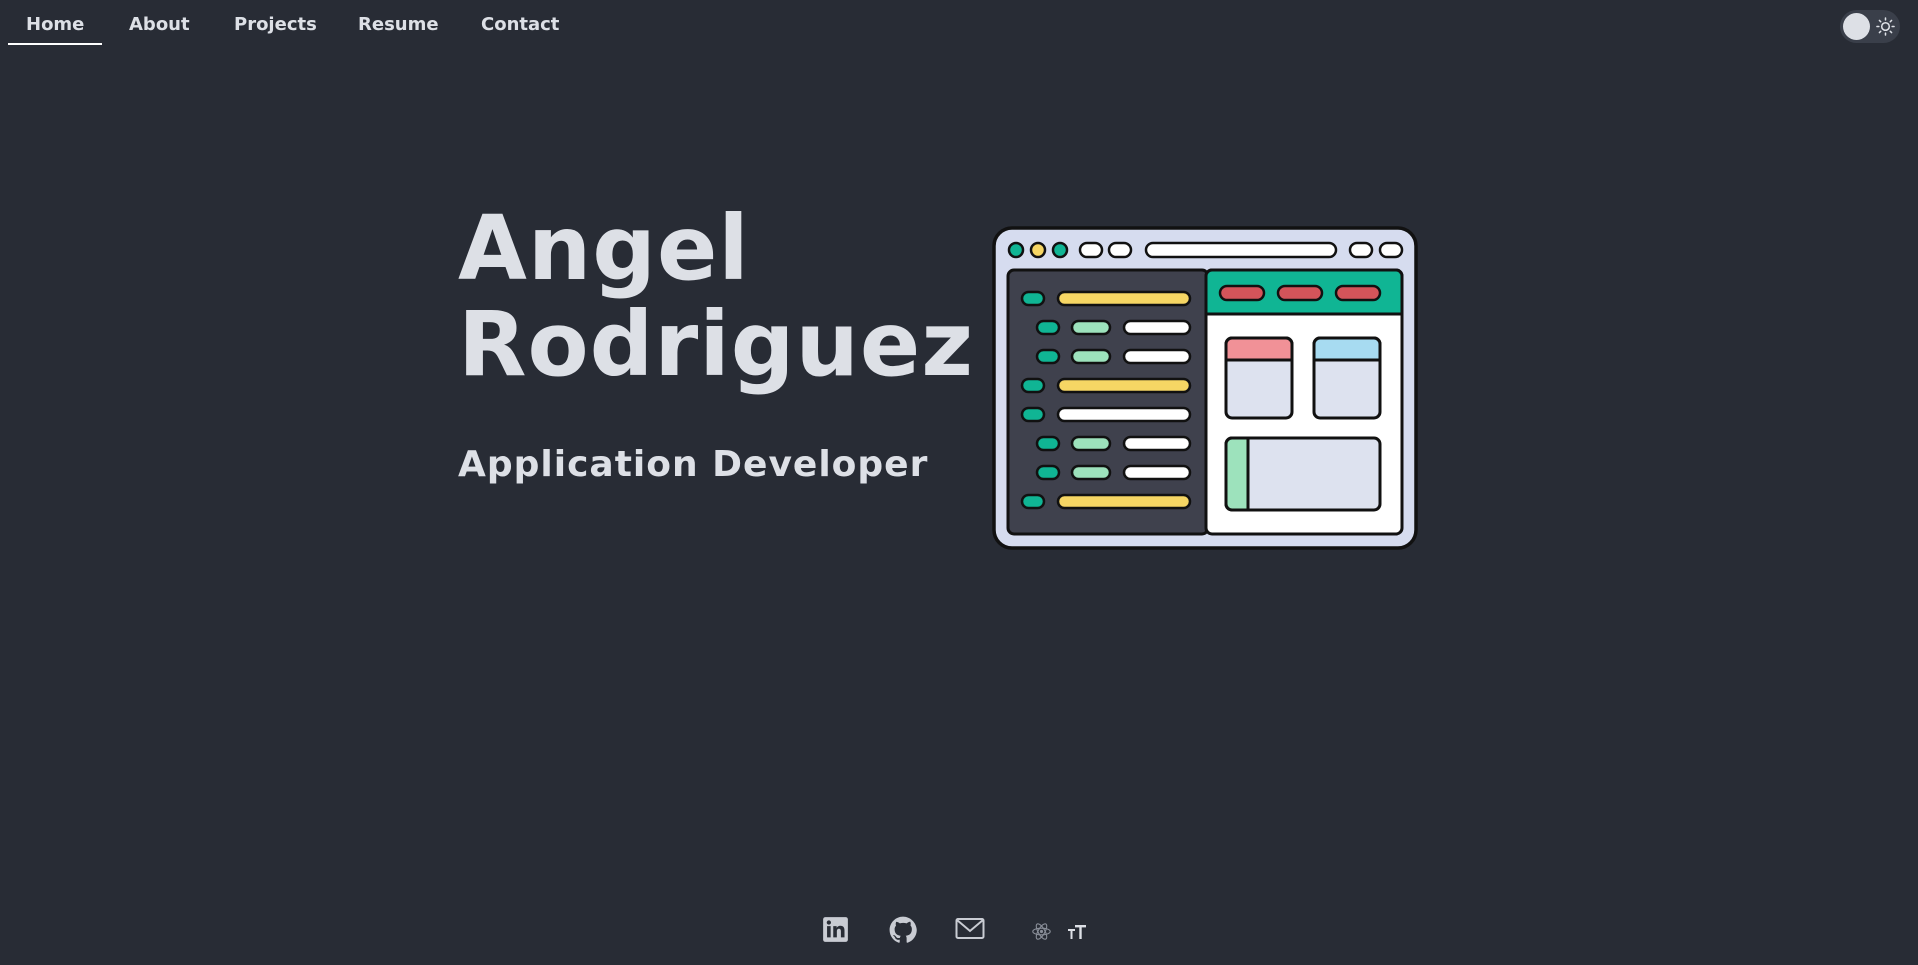  I want to click on app-window-illustration, so click(1205, 388).